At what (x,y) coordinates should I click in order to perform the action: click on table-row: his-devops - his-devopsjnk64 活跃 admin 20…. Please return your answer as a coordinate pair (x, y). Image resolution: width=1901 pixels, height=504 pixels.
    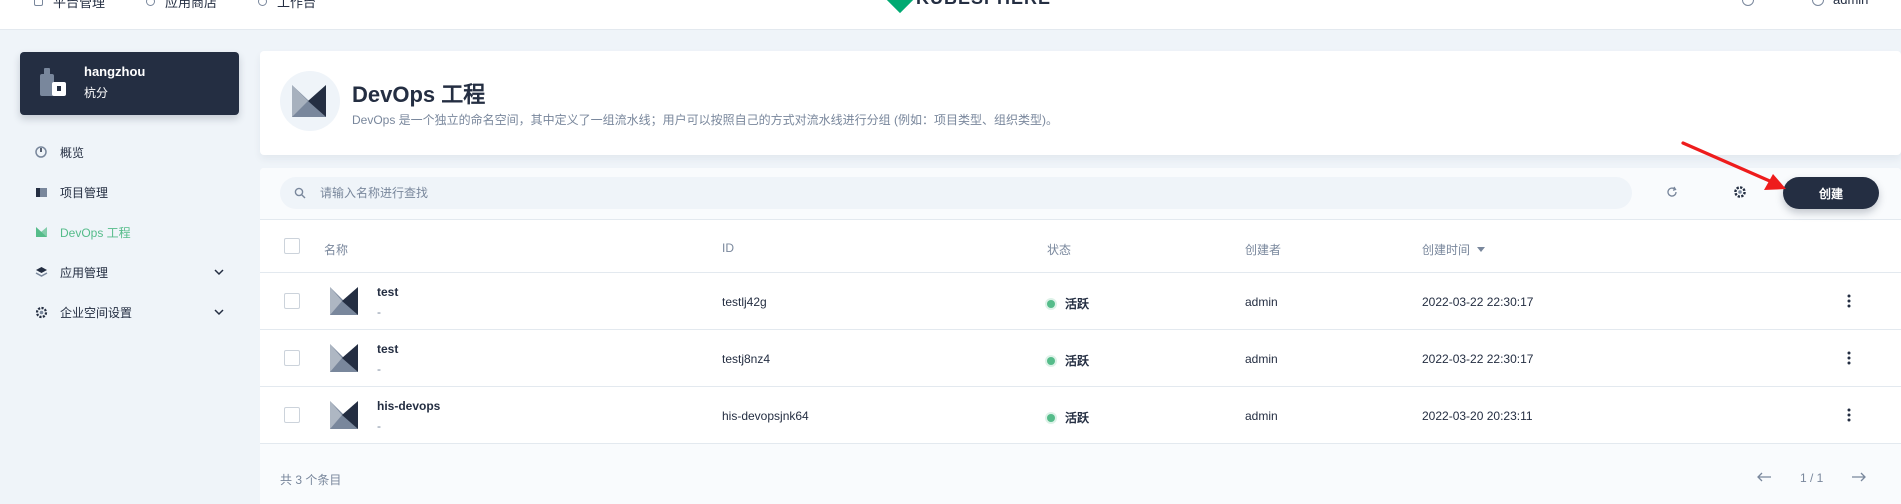
    Looking at the image, I should click on (1080, 415).